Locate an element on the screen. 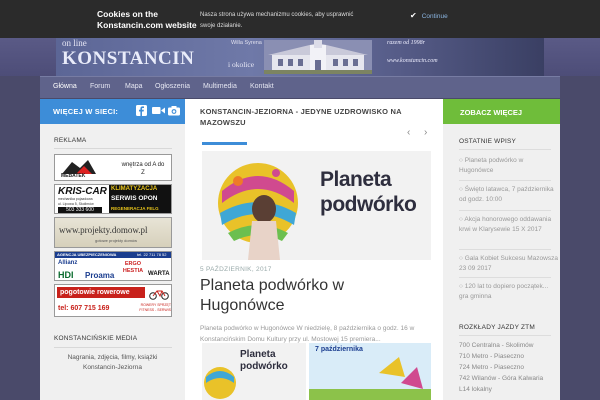 The width and height of the screenshot is (600, 400). media-title: KONSTANCIŃSKIE MEDIA is located at coordinates (96, 338).